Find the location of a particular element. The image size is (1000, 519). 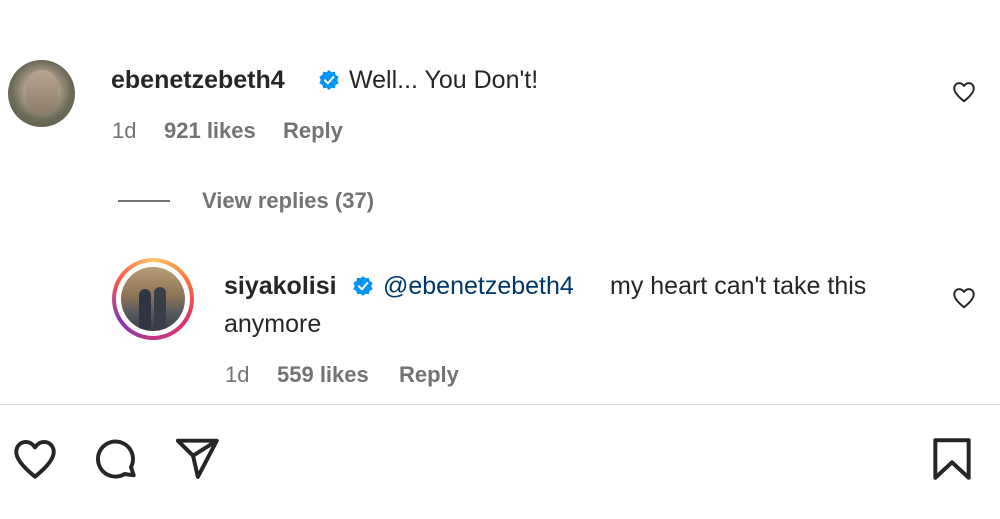

divider is located at coordinates (500, 404).